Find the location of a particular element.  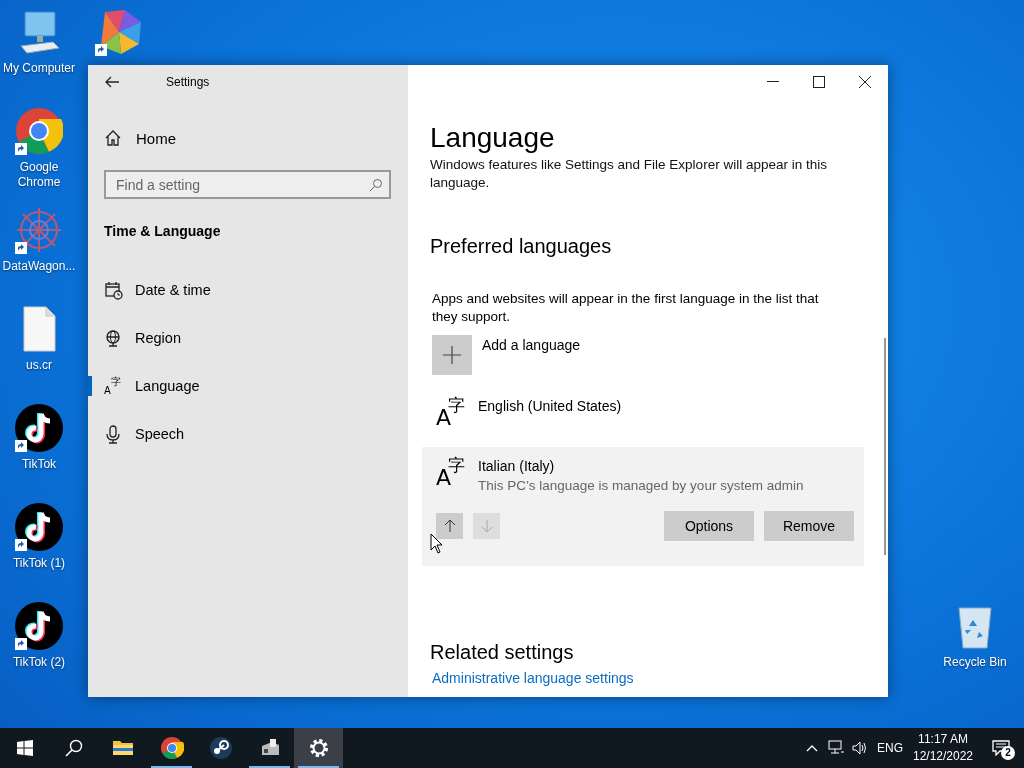

section-heading: Related settings is located at coordinates (502, 652).